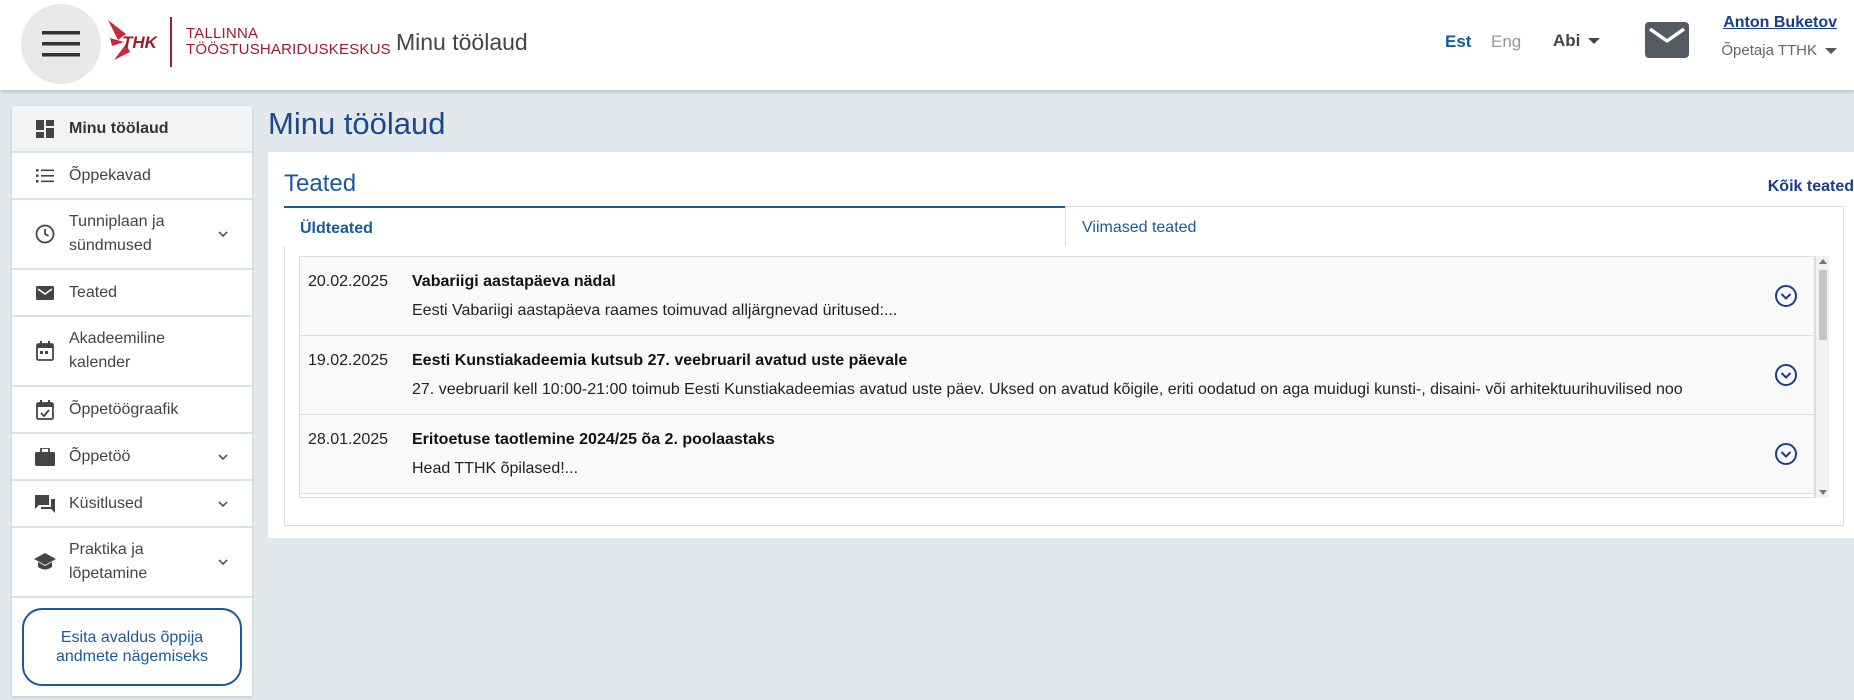 The image size is (1854, 700). I want to click on notices-tabs: Üldteated Viimased teated, so click(1064, 226).